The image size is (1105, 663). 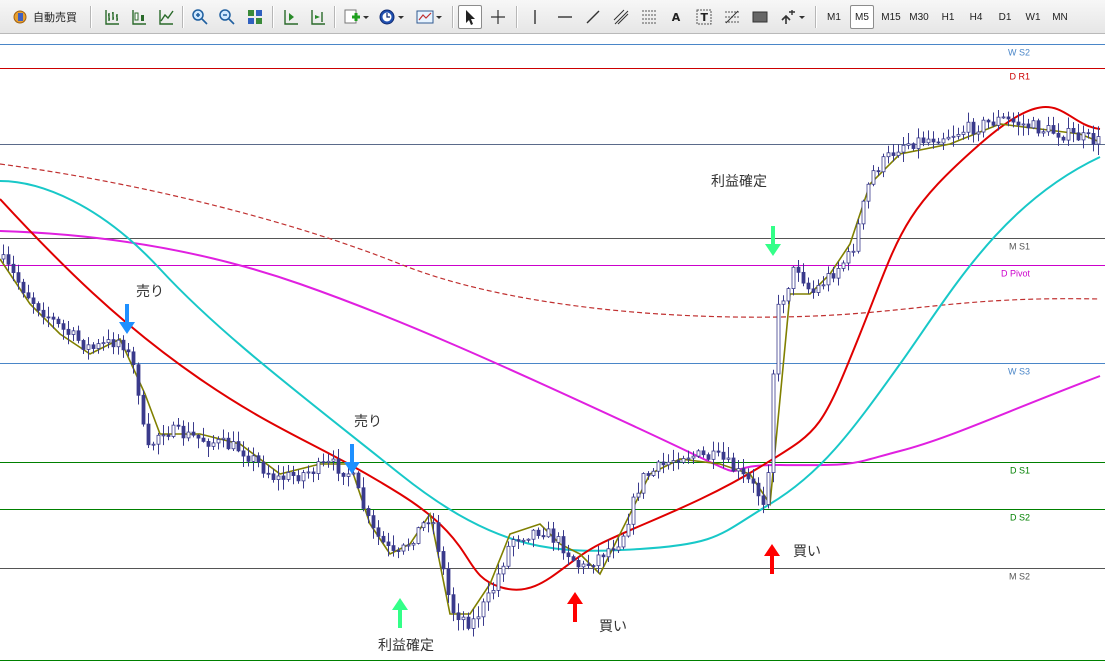 I want to click on level-label: M S1, so click(x=1019, y=247).